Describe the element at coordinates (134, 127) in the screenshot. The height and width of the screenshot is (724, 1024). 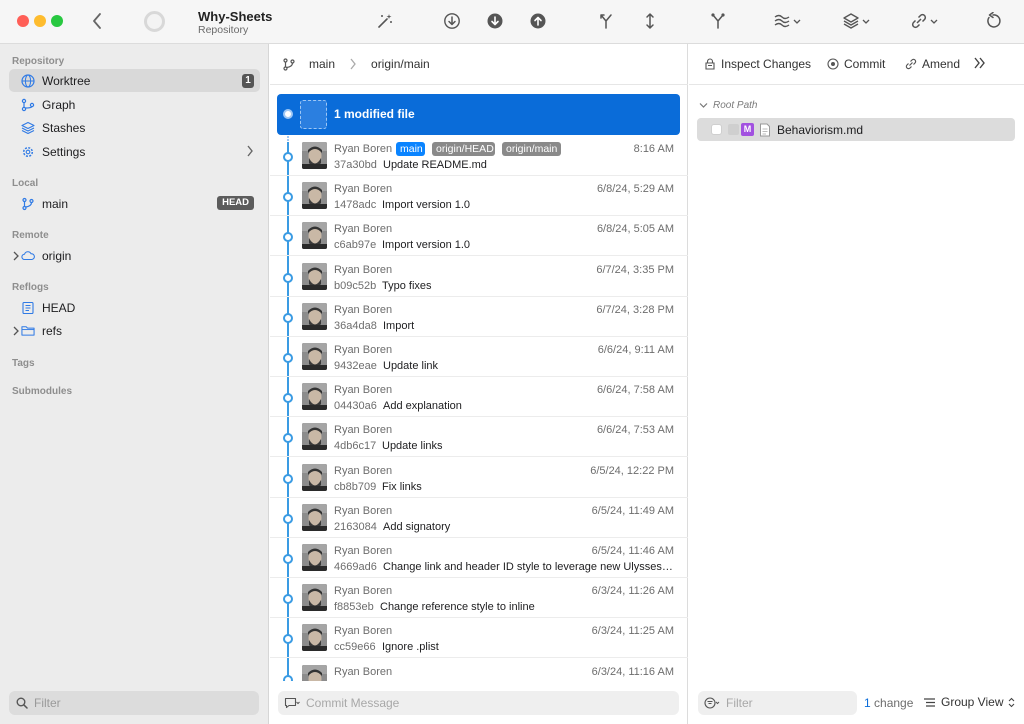
I see `sidebar-item-stashes: Stashes` at that location.